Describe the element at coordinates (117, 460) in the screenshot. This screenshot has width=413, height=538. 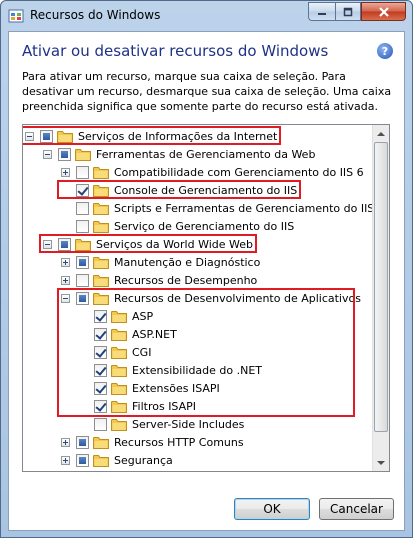
I see `tree-item: Segurança` at that location.